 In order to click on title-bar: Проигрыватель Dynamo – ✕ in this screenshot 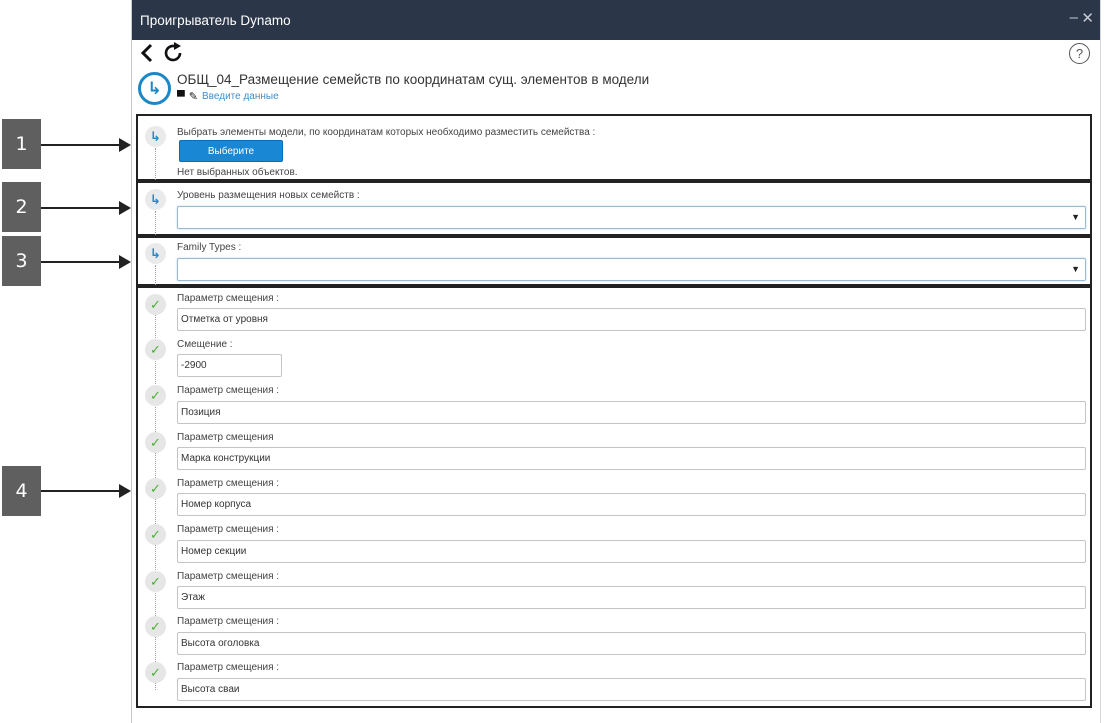, I will do `click(616, 20)`.